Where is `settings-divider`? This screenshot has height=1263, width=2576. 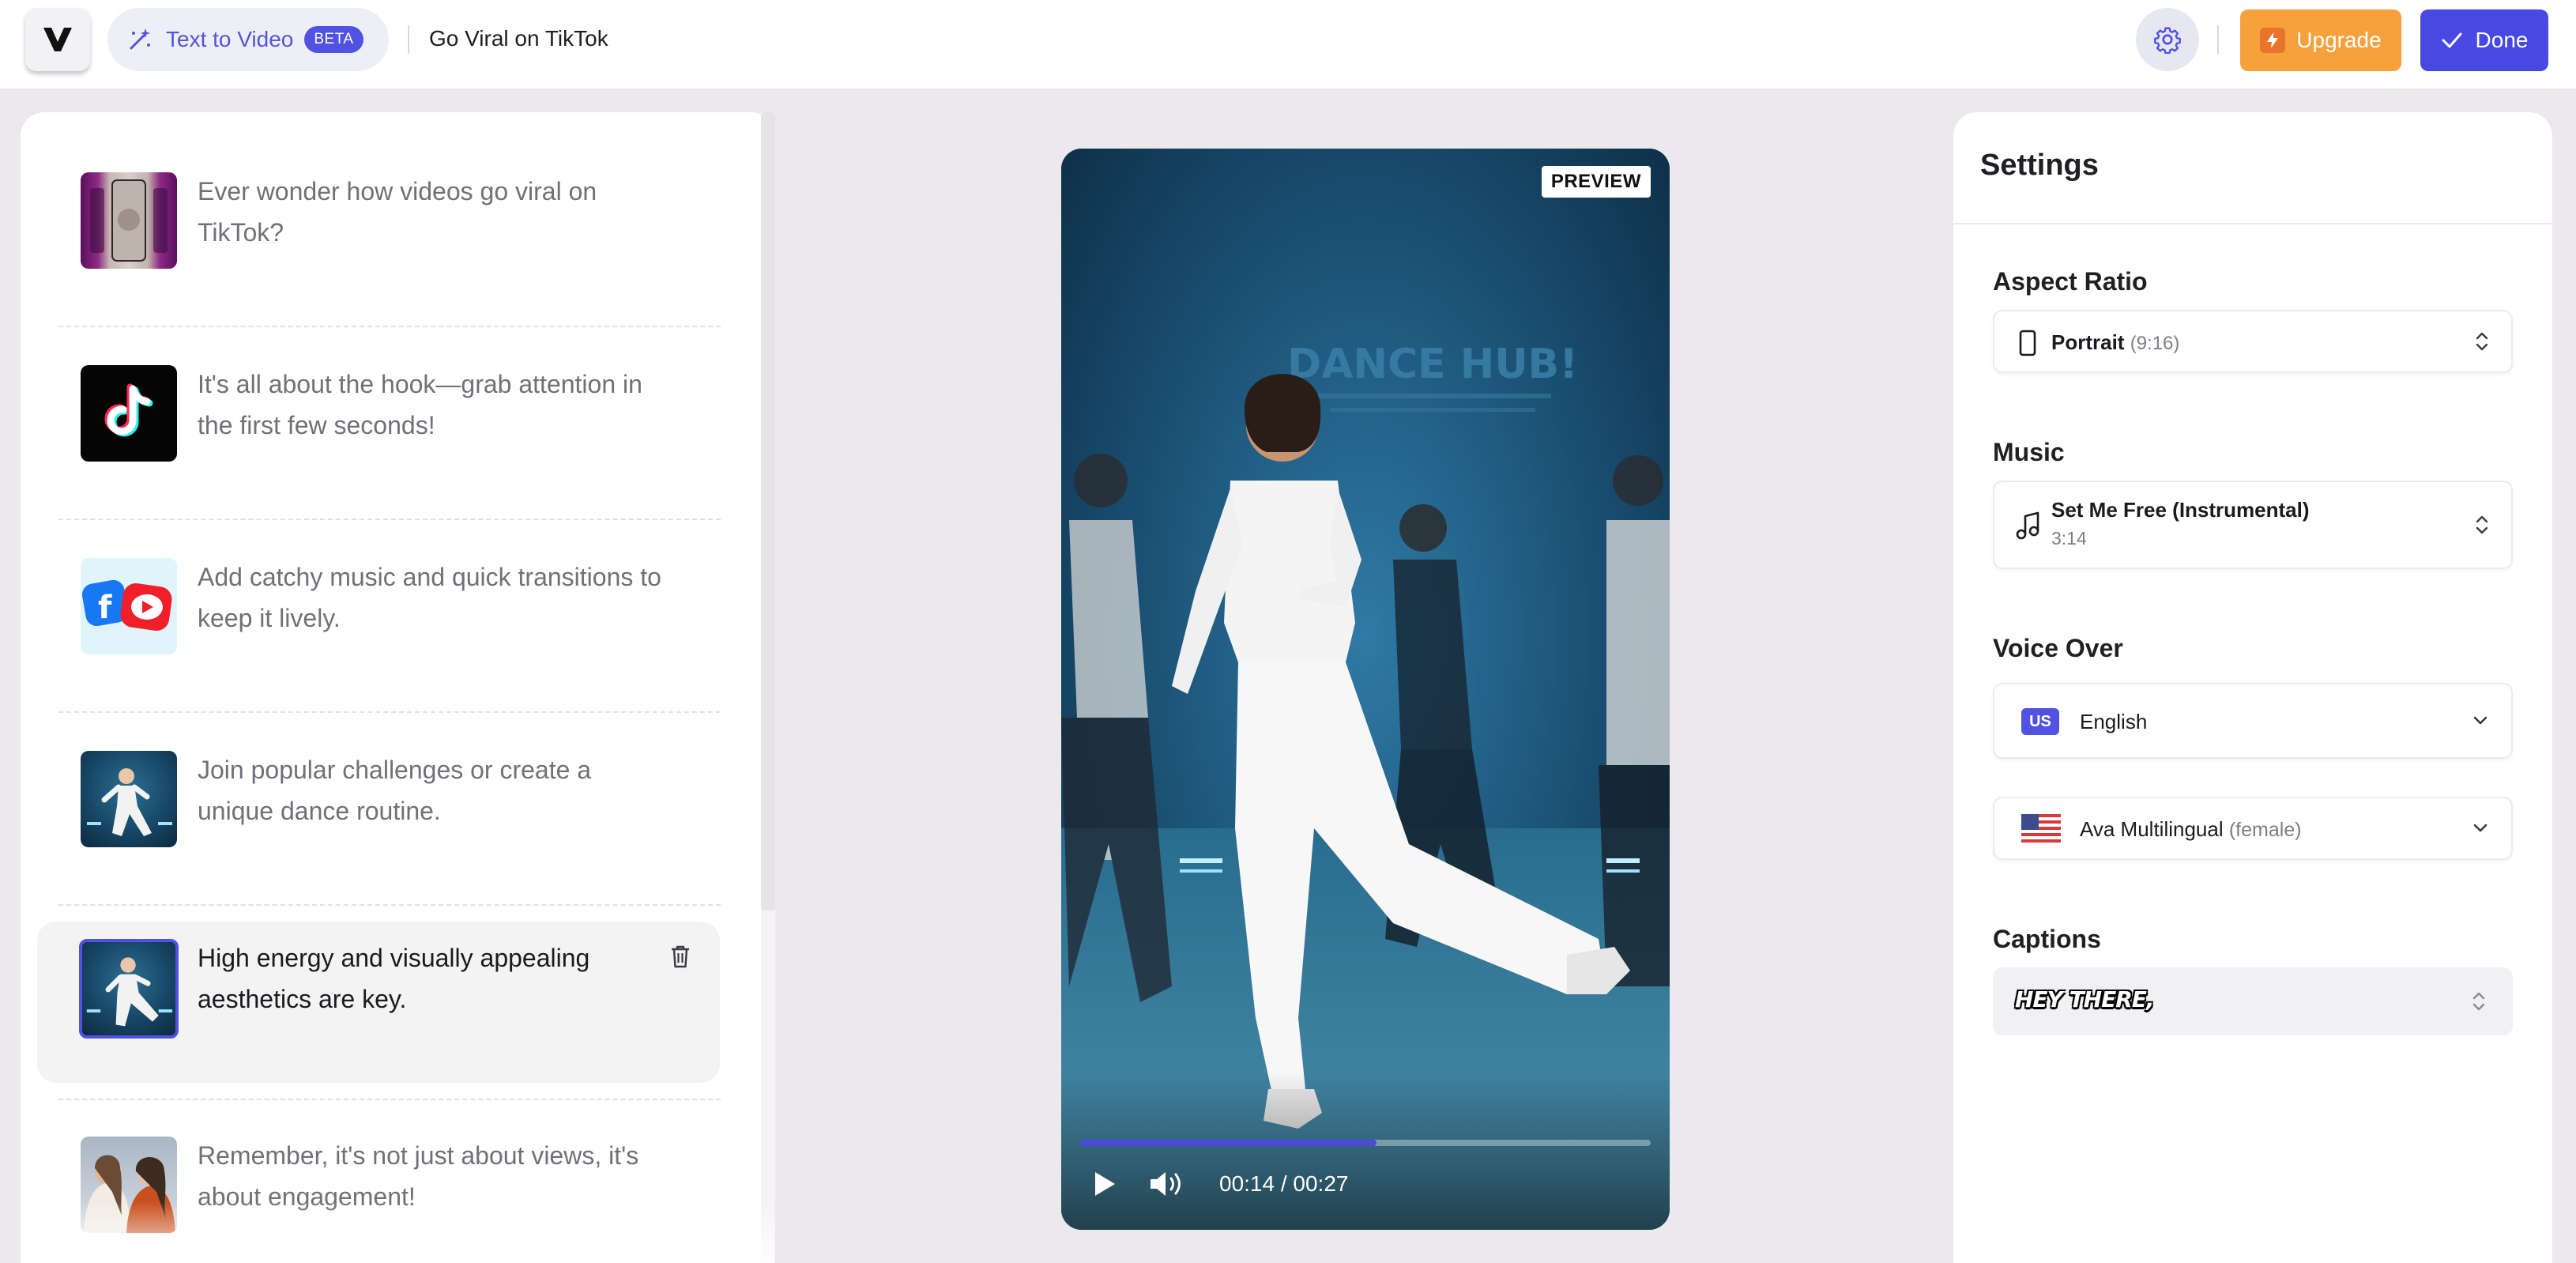 settings-divider is located at coordinates (2252, 224).